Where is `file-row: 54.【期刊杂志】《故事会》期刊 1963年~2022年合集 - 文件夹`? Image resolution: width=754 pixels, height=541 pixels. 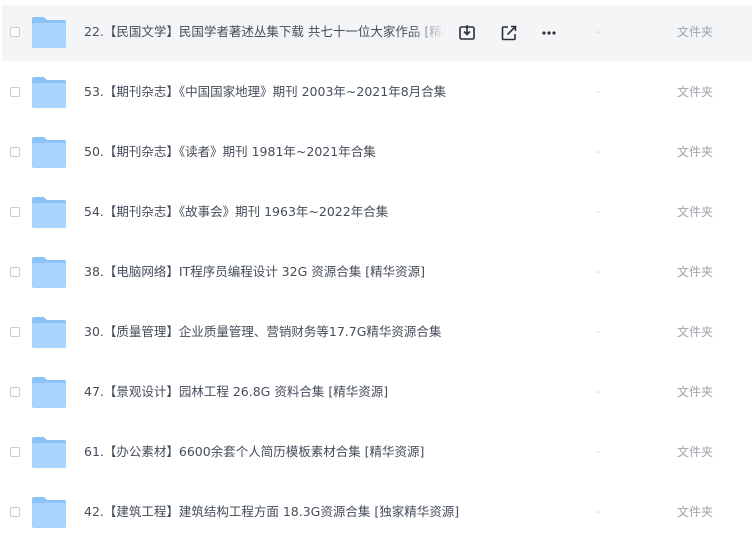
file-row: 54.【期刊杂志】《故事会》期刊 1963年~2022年合集 - 文件夹 is located at coordinates (377, 213).